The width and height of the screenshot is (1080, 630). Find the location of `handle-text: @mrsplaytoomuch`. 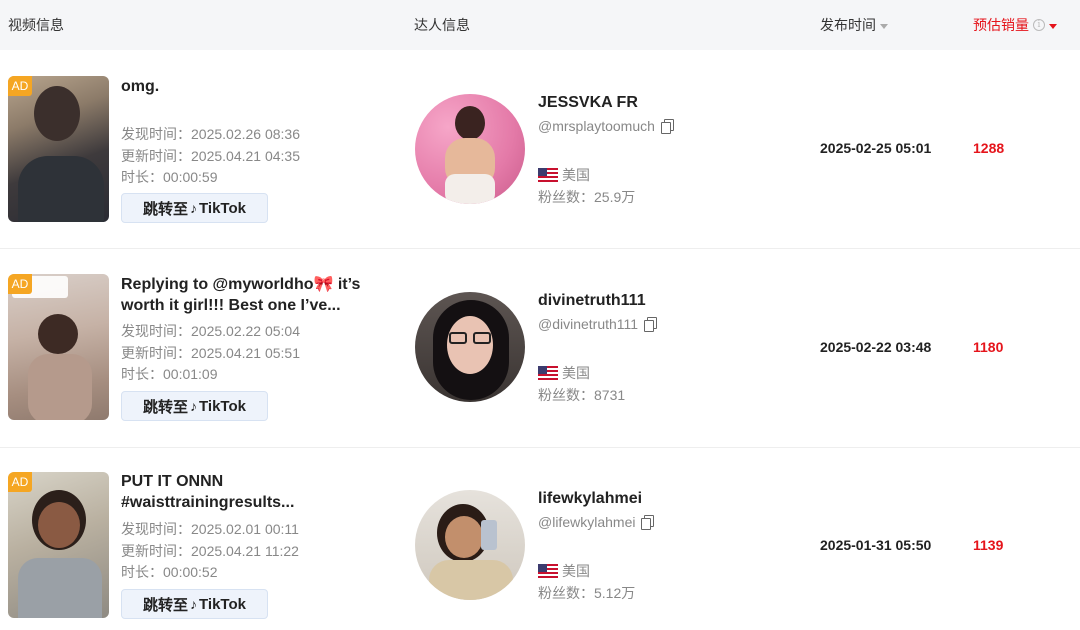

handle-text: @mrsplaytoomuch is located at coordinates (596, 126).